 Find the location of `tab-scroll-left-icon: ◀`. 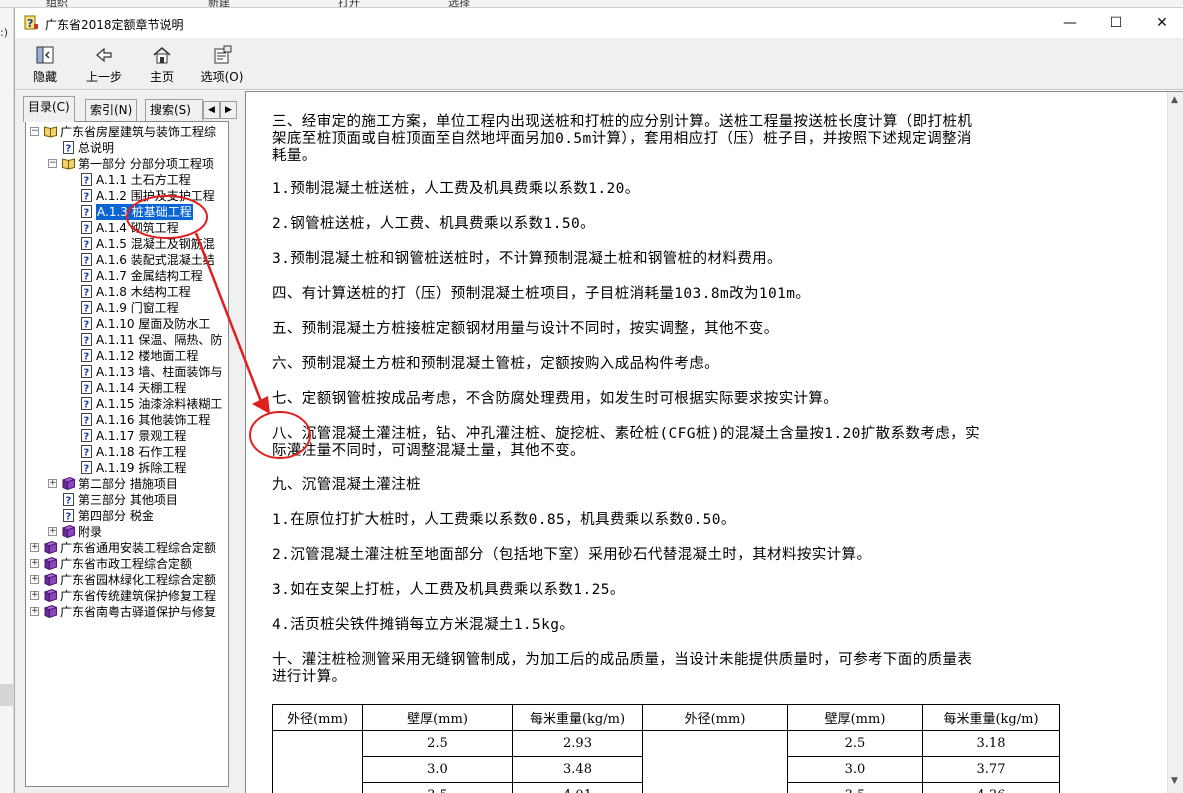

tab-scroll-left-icon: ◀ is located at coordinates (211, 110).